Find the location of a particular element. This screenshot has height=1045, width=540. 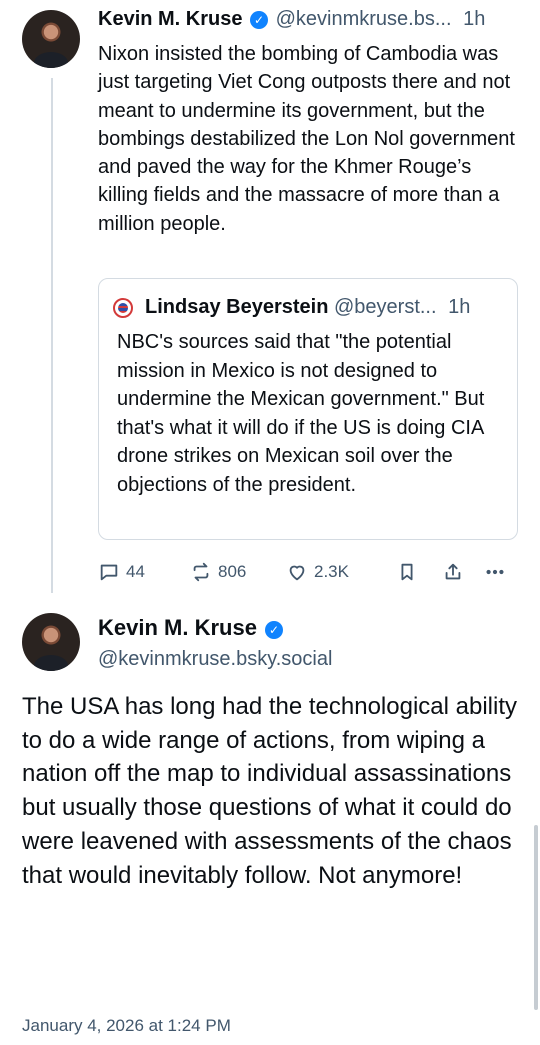

repost-icon is located at coordinates (201, 572).